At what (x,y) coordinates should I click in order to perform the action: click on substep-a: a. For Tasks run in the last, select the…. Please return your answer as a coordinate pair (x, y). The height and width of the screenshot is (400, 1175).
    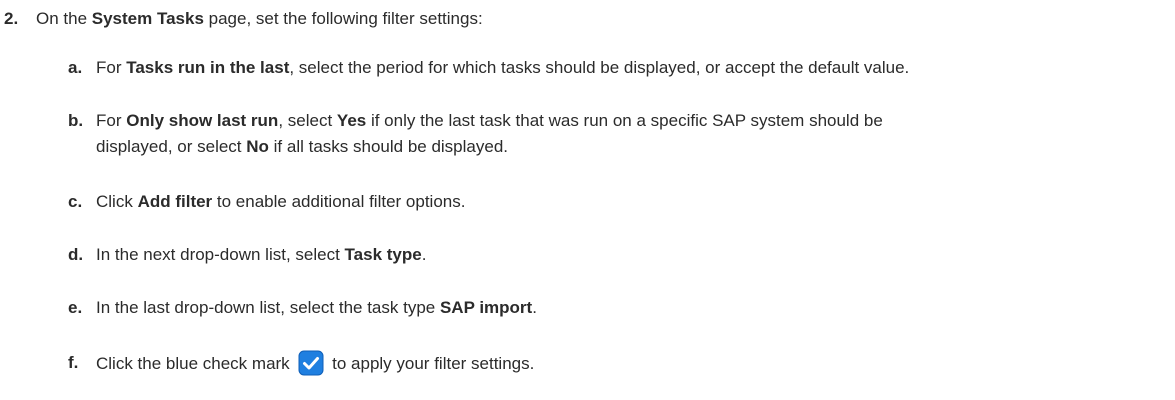
    Looking at the image, I should click on (618, 68).